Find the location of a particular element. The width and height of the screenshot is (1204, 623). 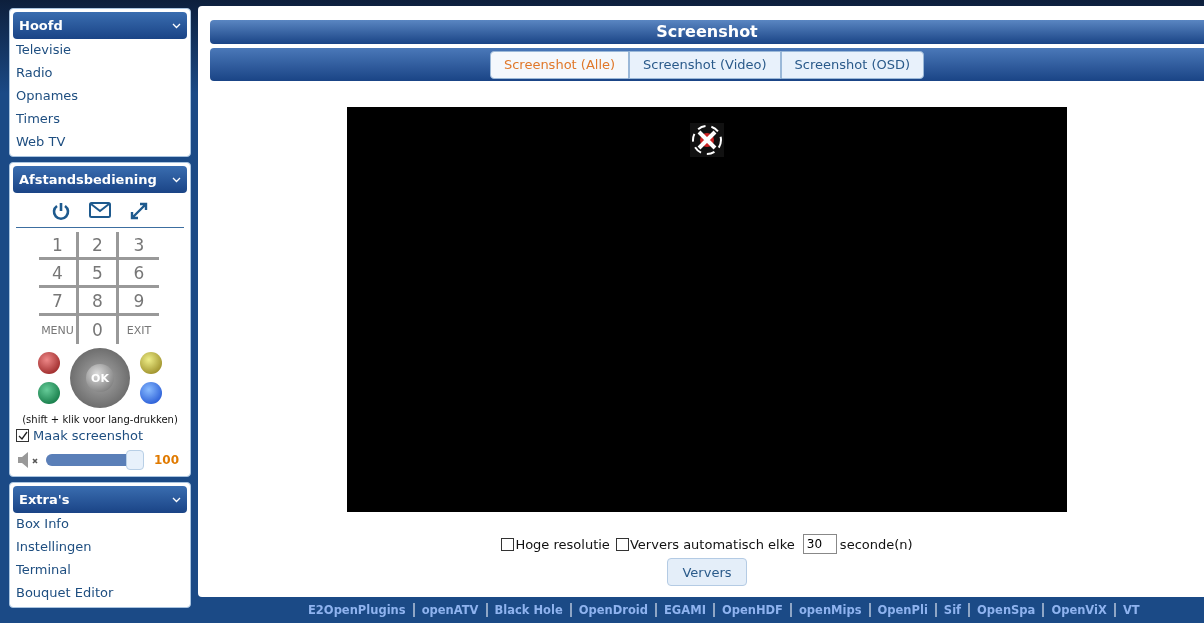

panel-header: Afstandsbediening is located at coordinates (100, 179).